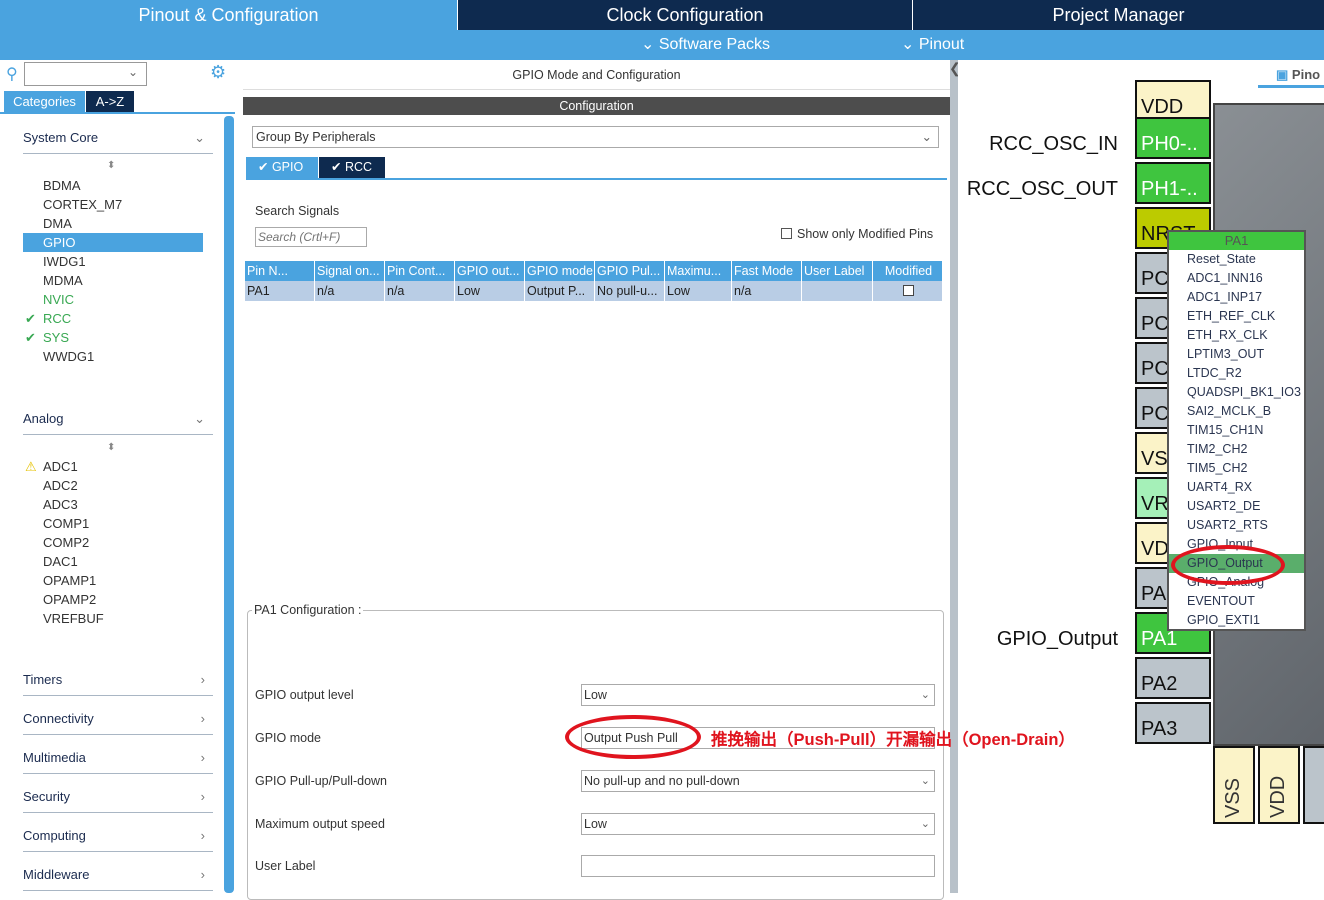 This screenshot has width=1324, height=900. What do you see at coordinates (113, 599) in the screenshot?
I see `sidebar-item-opamp2: OPAMP2` at bounding box center [113, 599].